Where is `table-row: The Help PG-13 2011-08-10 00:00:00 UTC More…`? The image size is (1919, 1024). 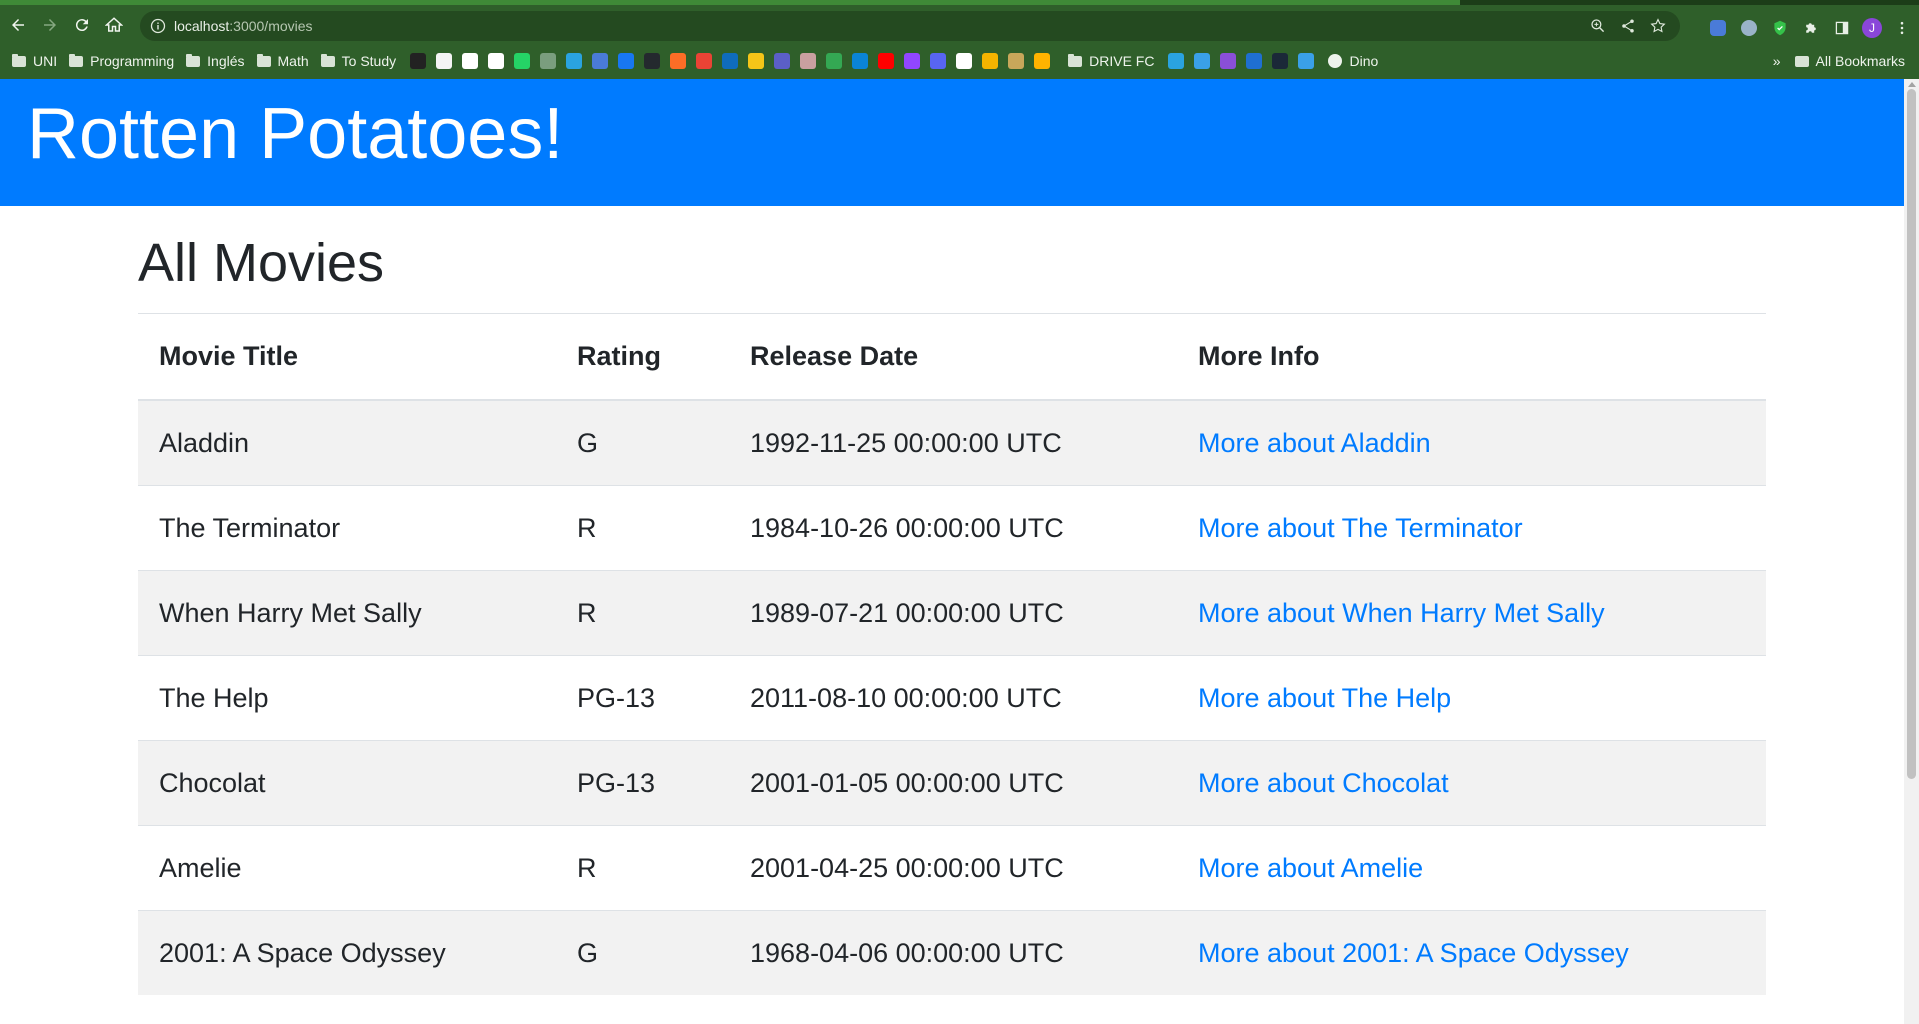 table-row: The Help PG-13 2011-08-10 00:00:00 UTC More… is located at coordinates (952, 698).